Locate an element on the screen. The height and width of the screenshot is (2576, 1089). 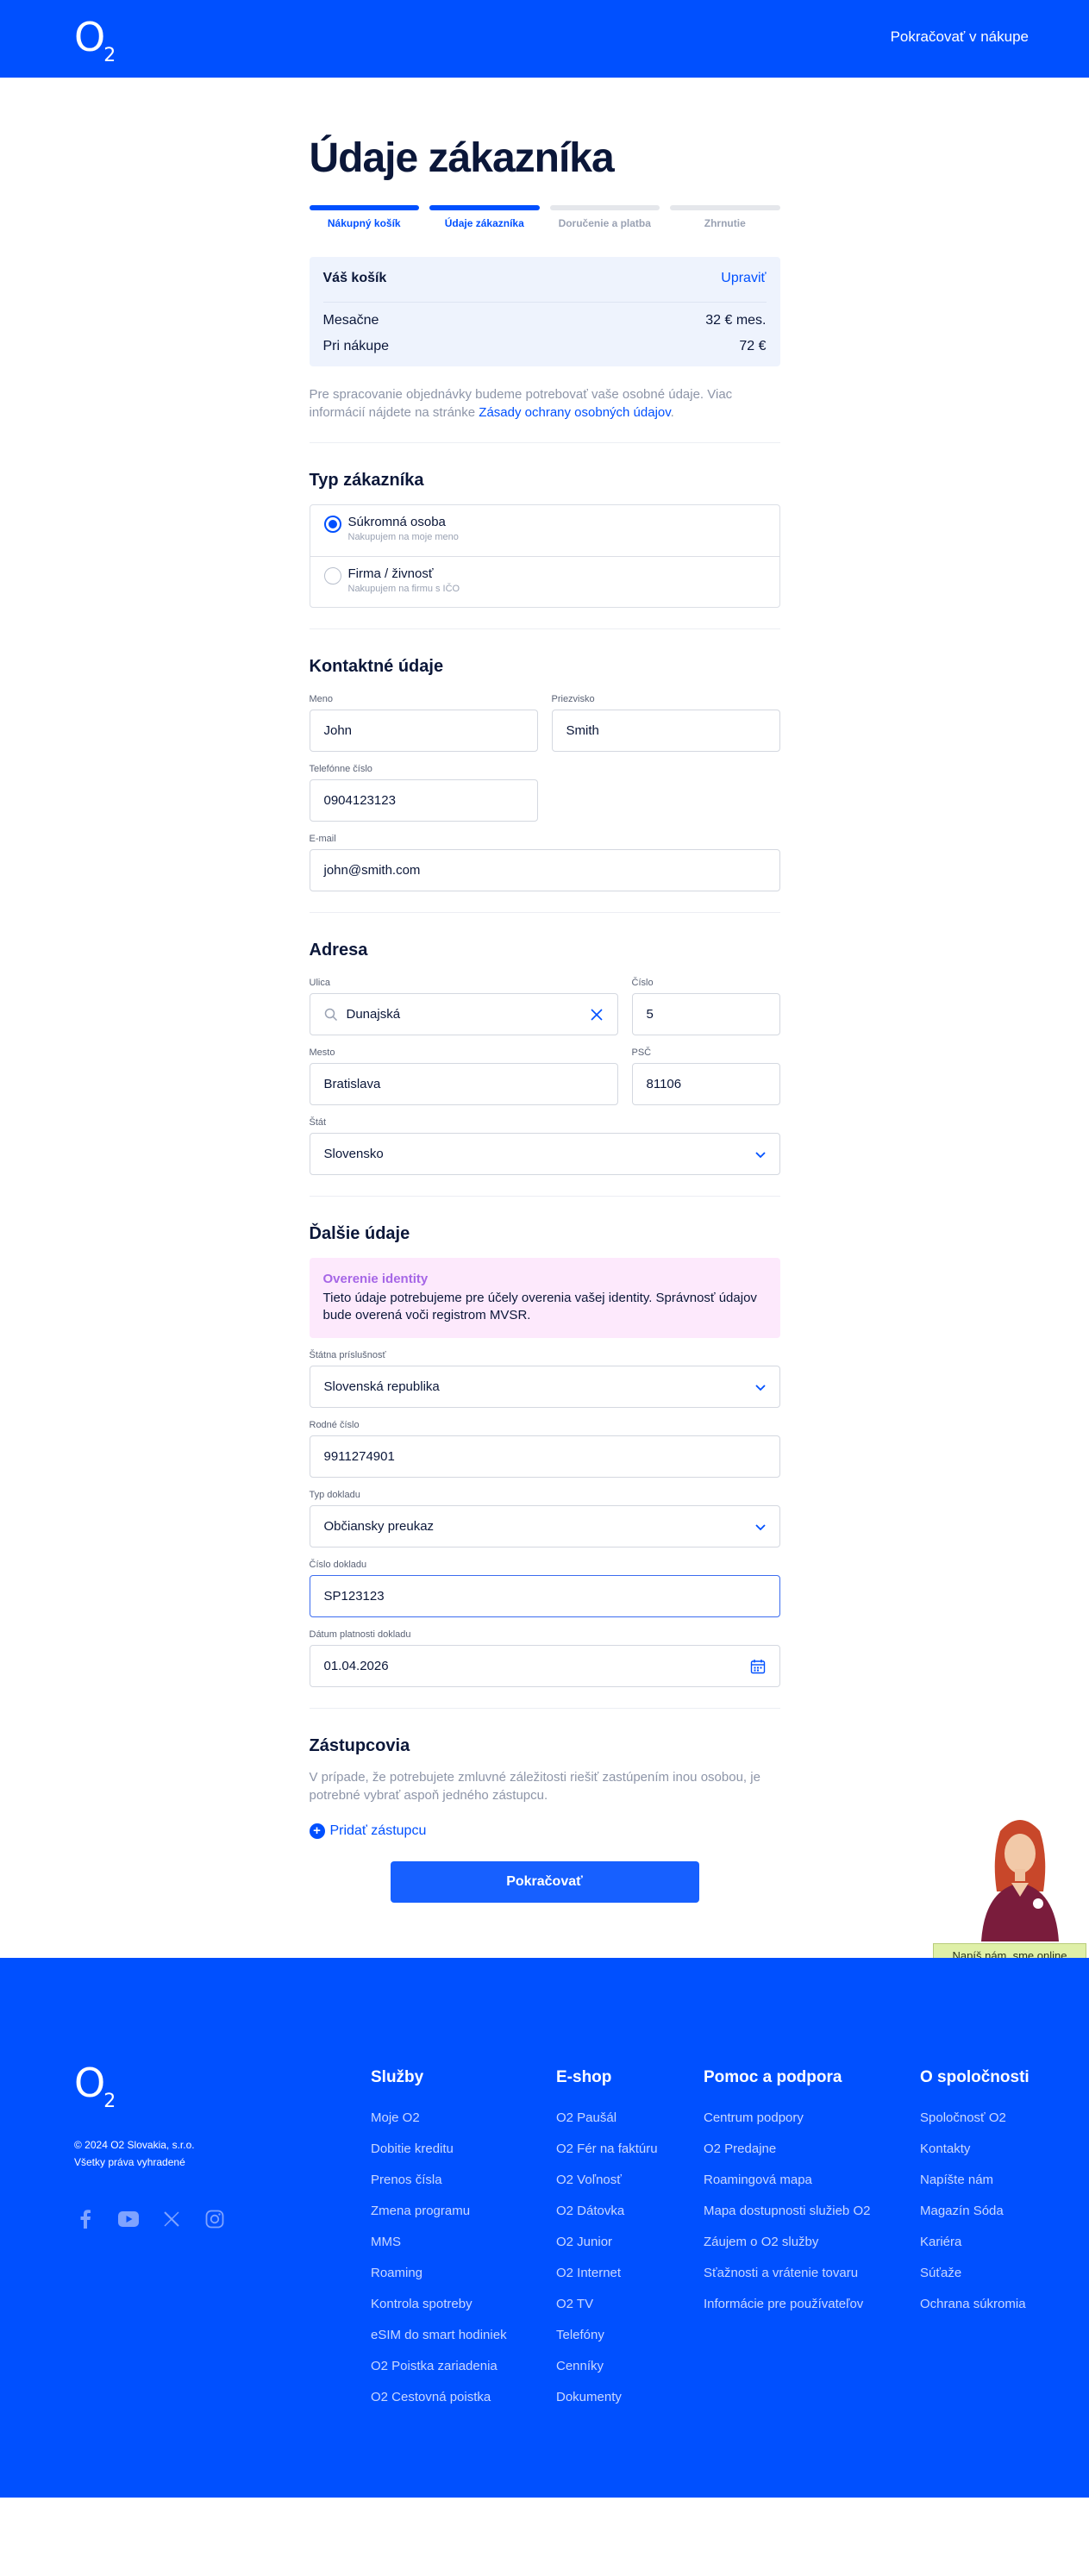
footer-link: Kariéra is located at coordinates (975, 2242).